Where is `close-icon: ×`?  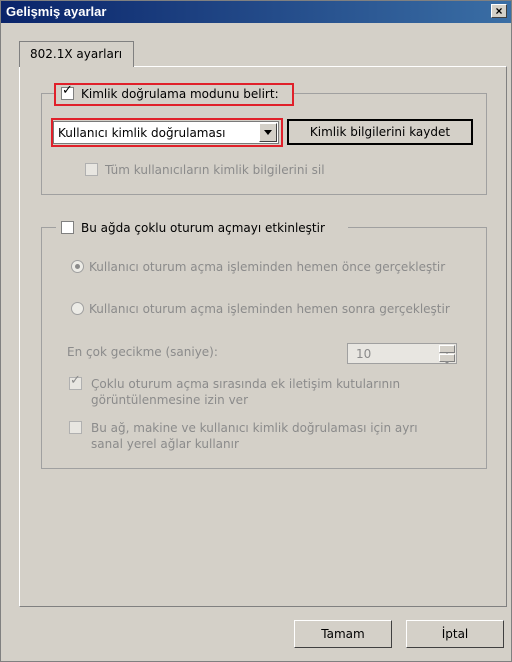
close-icon: × is located at coordinates (499, 11).